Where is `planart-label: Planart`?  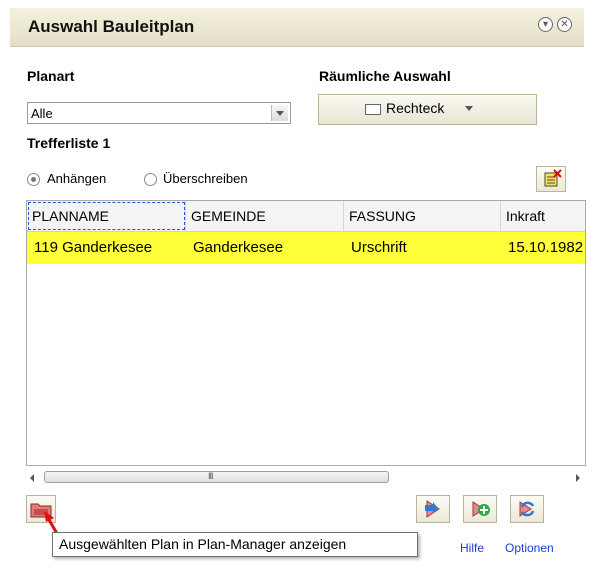
planart-label: Planart is located at coordinates (51, 76).